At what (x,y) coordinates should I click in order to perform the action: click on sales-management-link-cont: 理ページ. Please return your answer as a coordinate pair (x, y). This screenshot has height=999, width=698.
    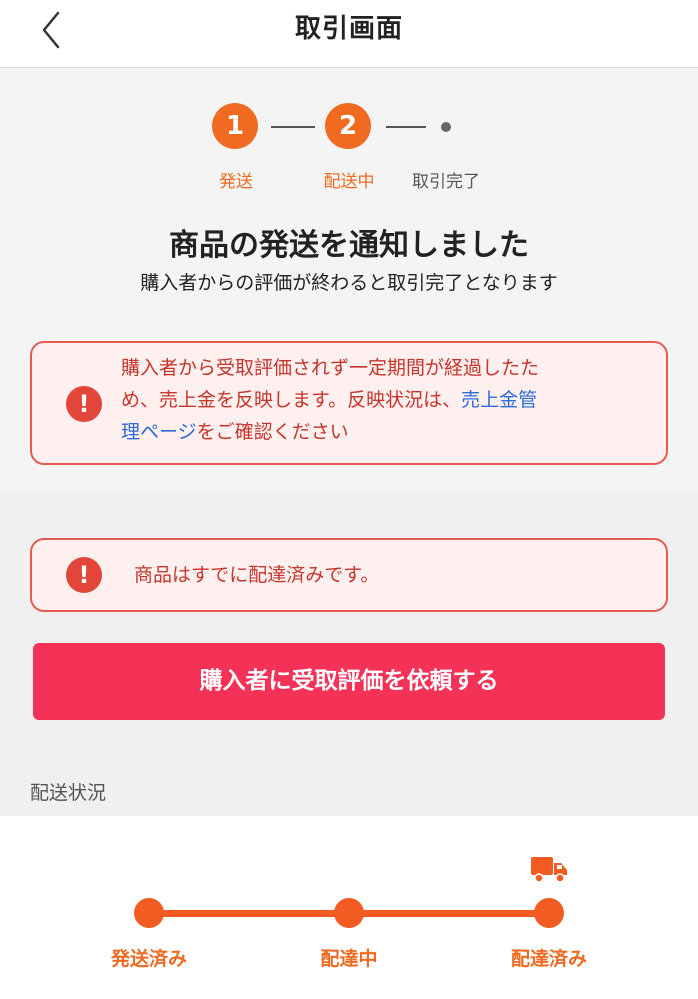
    Looking at the image, I should click on (159, 432).